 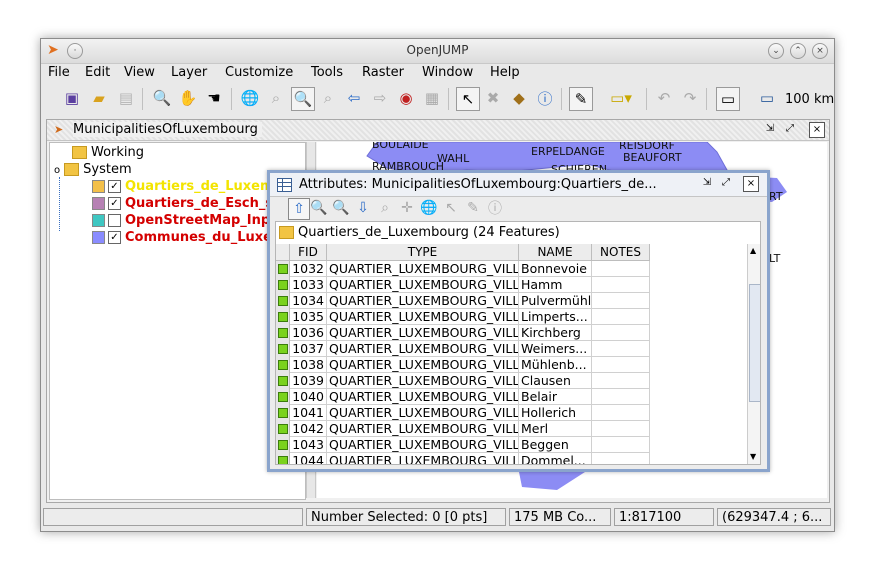 I want to click on zoom-to-next-icon: 🔍, so click(x=341, y=208).